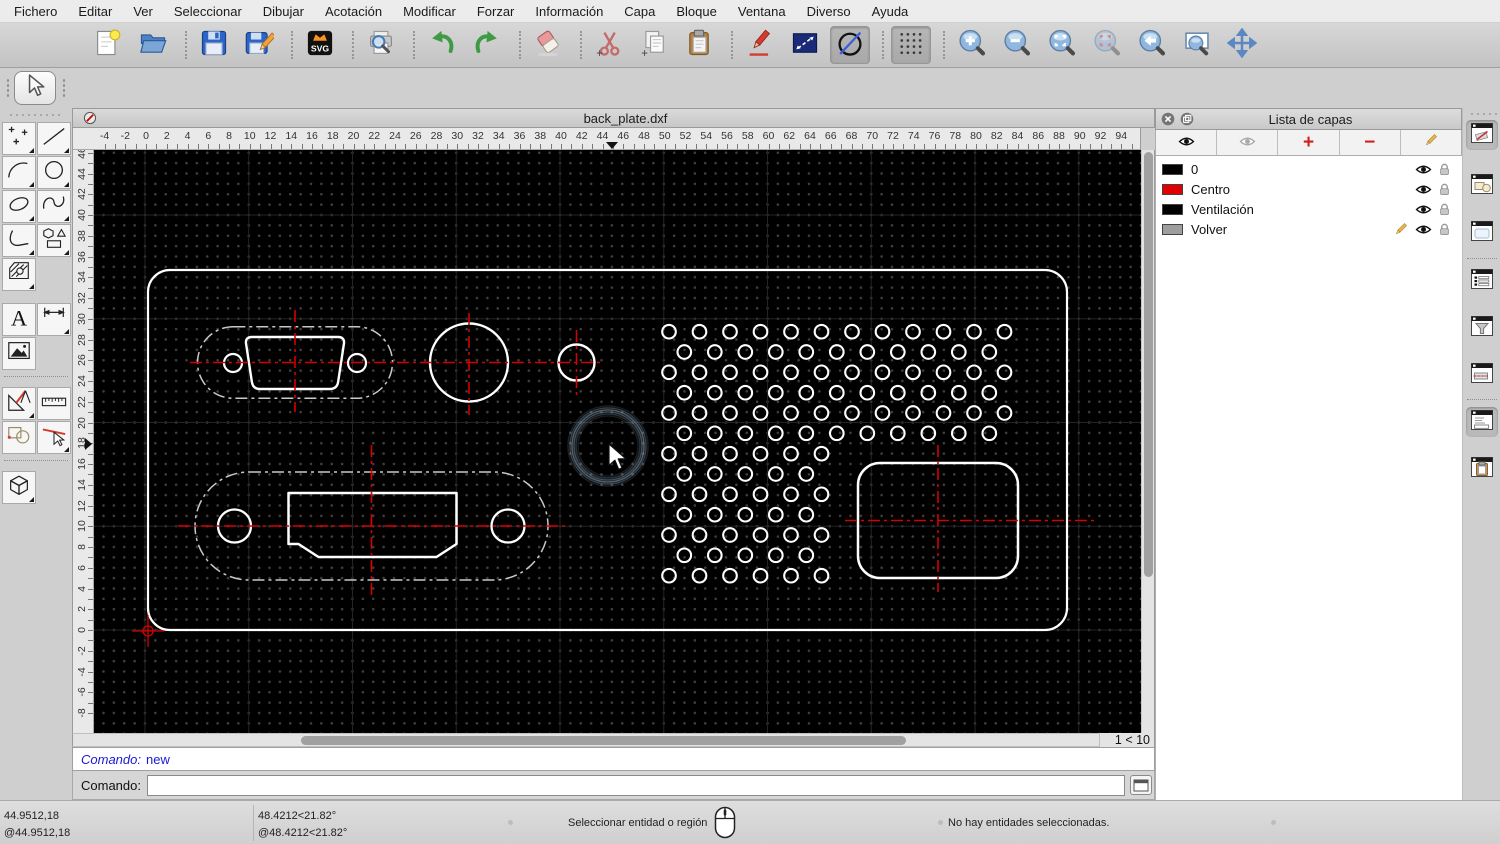 This screenshot has height=844, width=1500. I want to click on layer-states-dock-button, so click(1482, 281).